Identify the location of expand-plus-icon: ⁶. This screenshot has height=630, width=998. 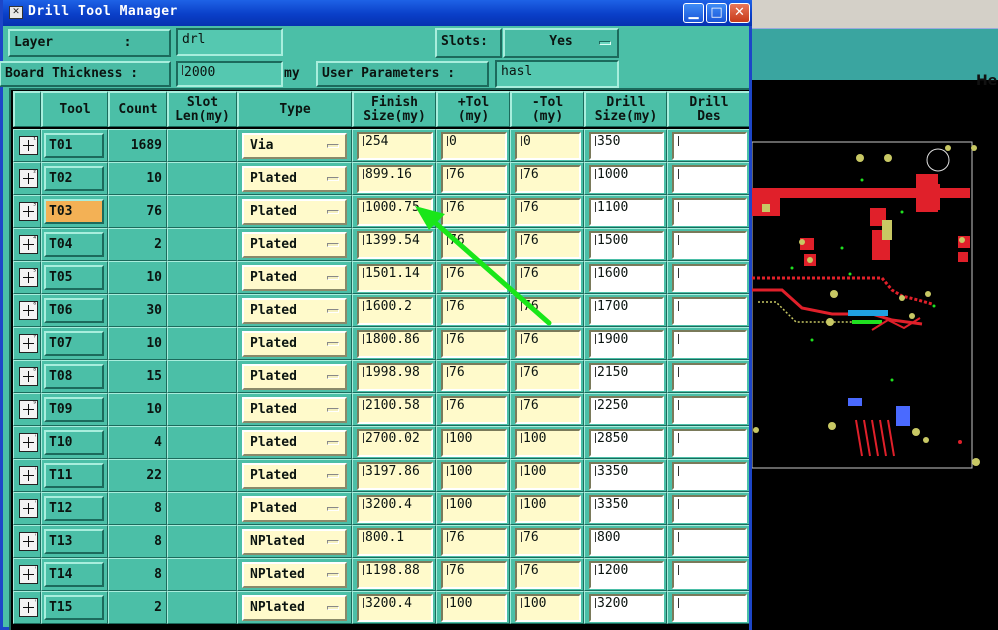
(28, 310).